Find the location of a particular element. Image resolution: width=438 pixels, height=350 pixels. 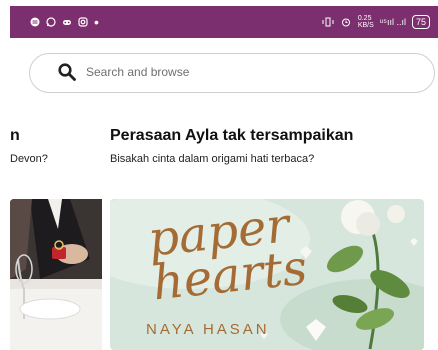

status-bar: • 0.25 KB/S ᵘ⁵ııl ..ıl 75 is located at coordinates (224, 22).